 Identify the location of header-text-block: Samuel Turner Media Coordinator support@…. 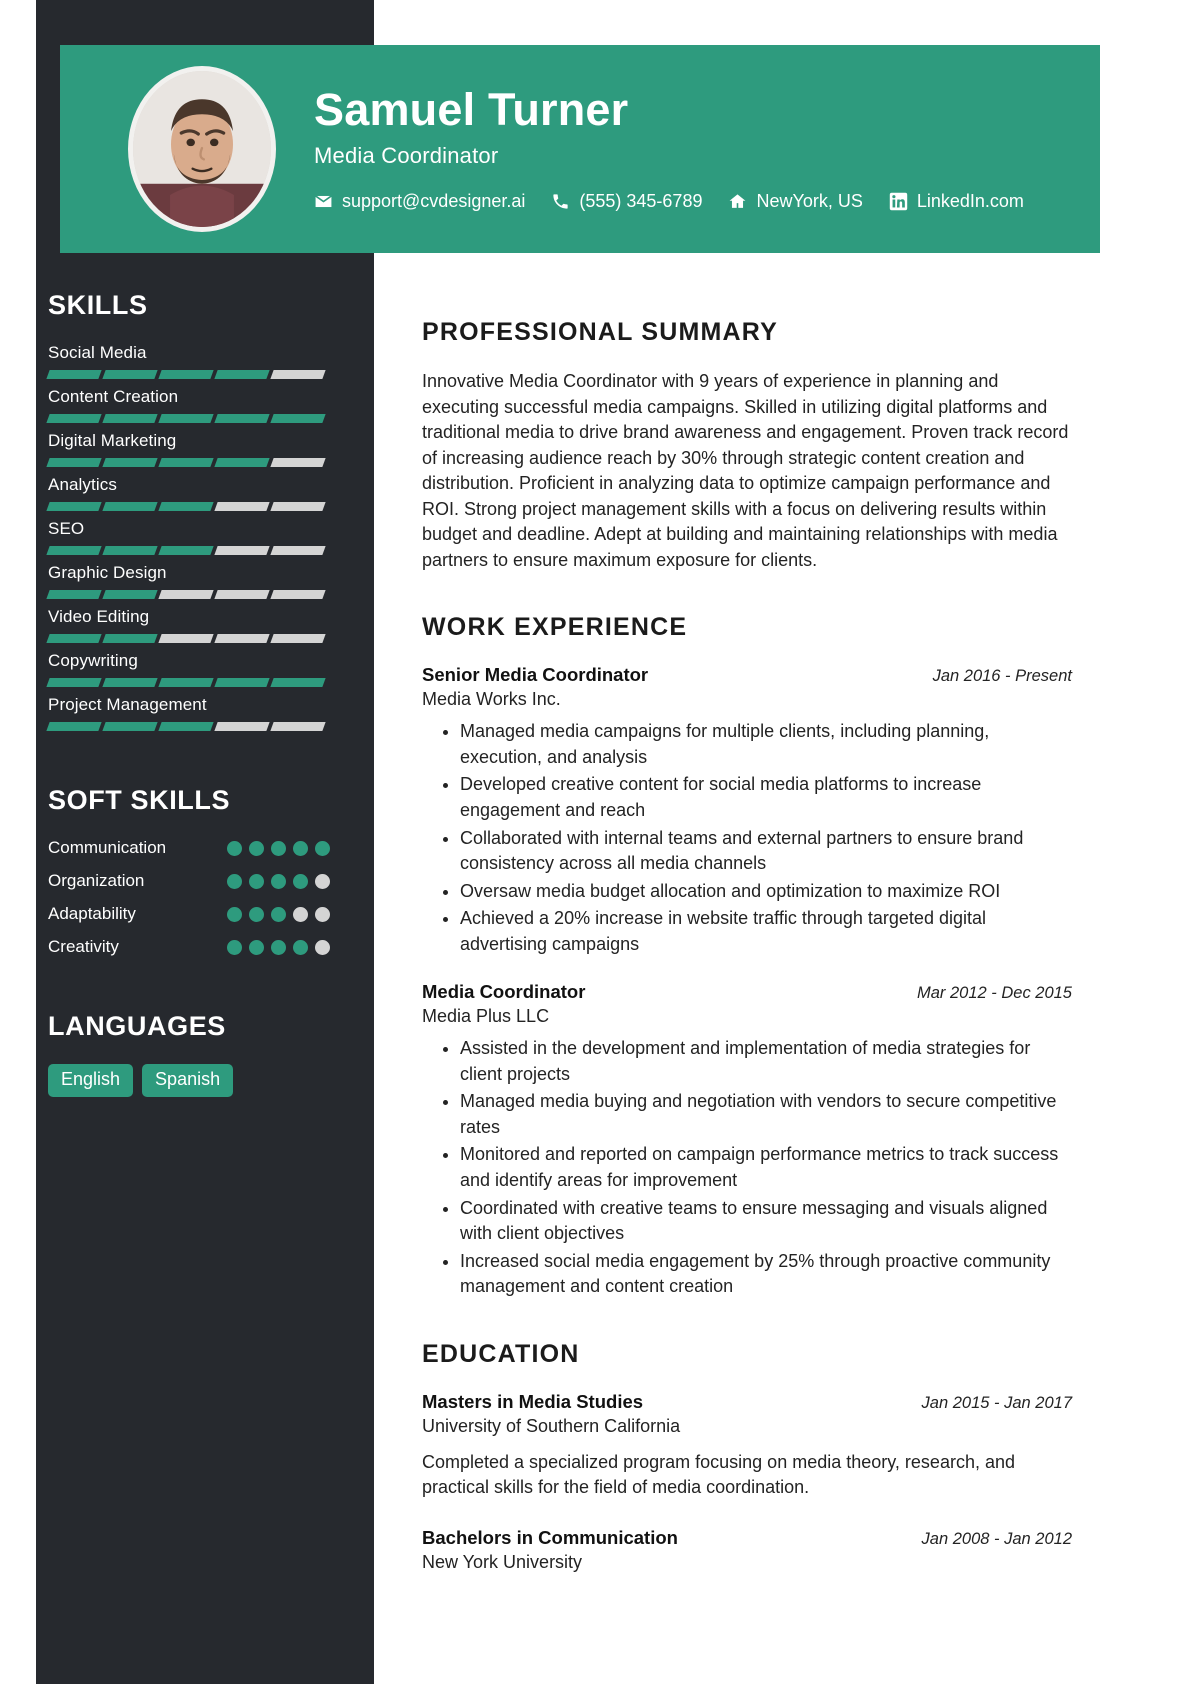
(669, 148).